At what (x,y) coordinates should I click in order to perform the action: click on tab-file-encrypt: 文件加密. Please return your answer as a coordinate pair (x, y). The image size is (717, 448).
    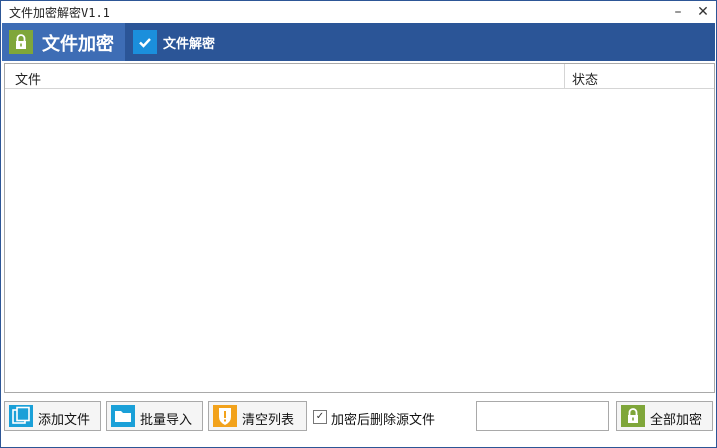
    Looking at the image, I should click on (63, 42).